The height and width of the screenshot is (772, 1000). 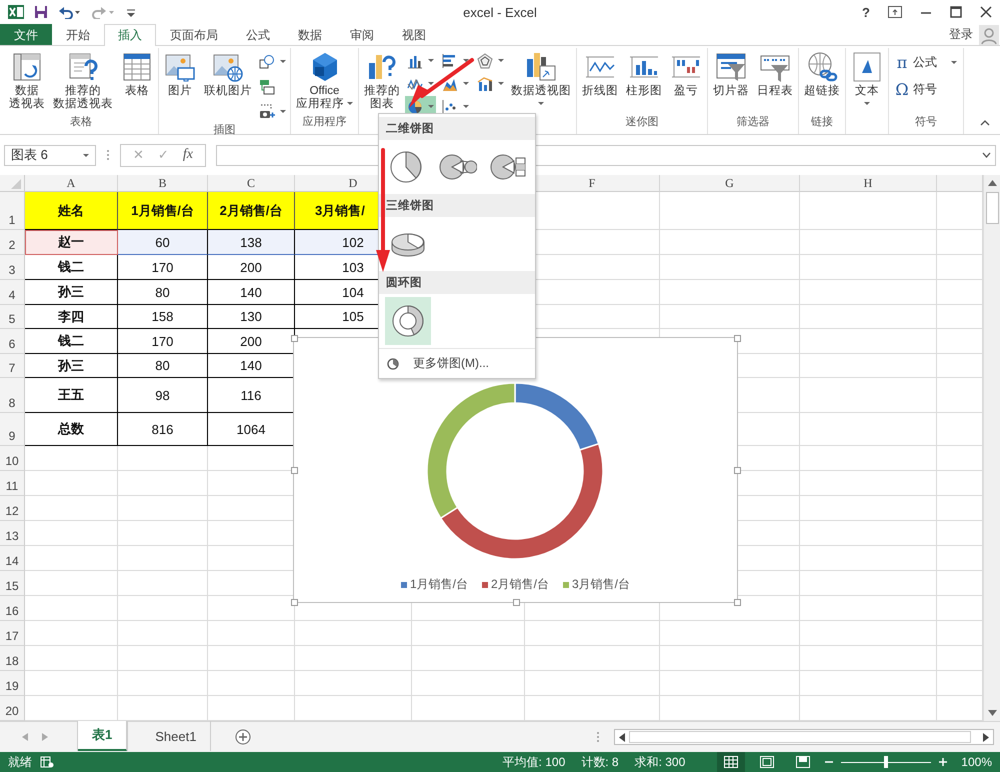 What do you see at coordinates (12, 483) in the screenshot?
I see `row-header: 11` at bounding box center [12, 483].